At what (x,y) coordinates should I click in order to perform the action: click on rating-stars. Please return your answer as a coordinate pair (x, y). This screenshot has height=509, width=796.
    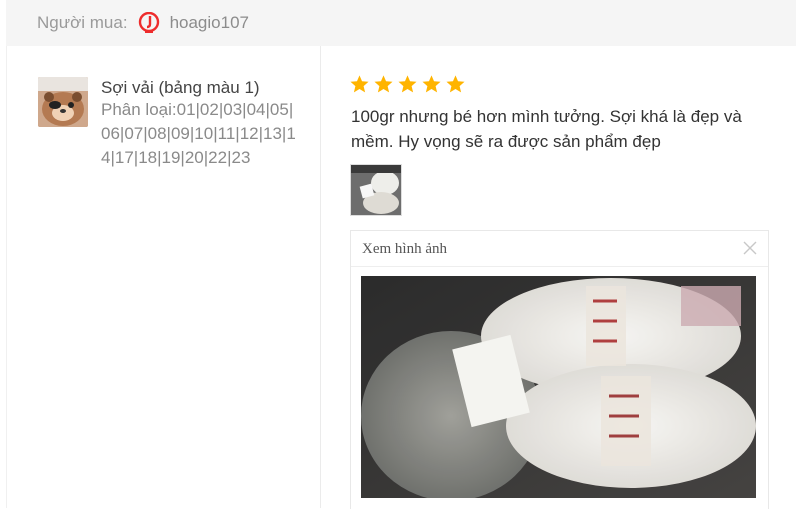
    Looking at the image, I should click on (407, 84).